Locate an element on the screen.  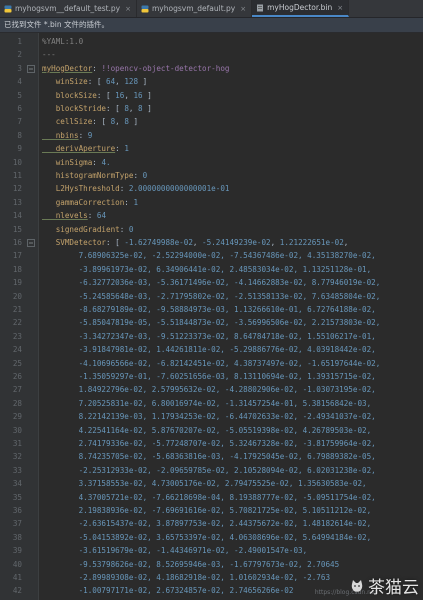
line-number: 40 is located at coordinates (17, 564).